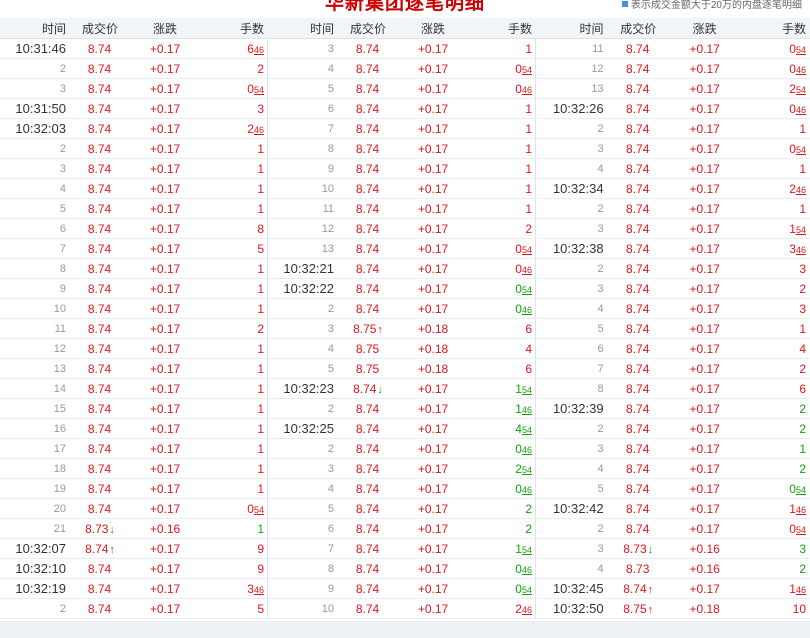 This screenshot has width=810, height=638. Describe the element at coordinates (134, 368) in the screenshot. I see `table-row: 13 8.74 +0.17 1` at that location.